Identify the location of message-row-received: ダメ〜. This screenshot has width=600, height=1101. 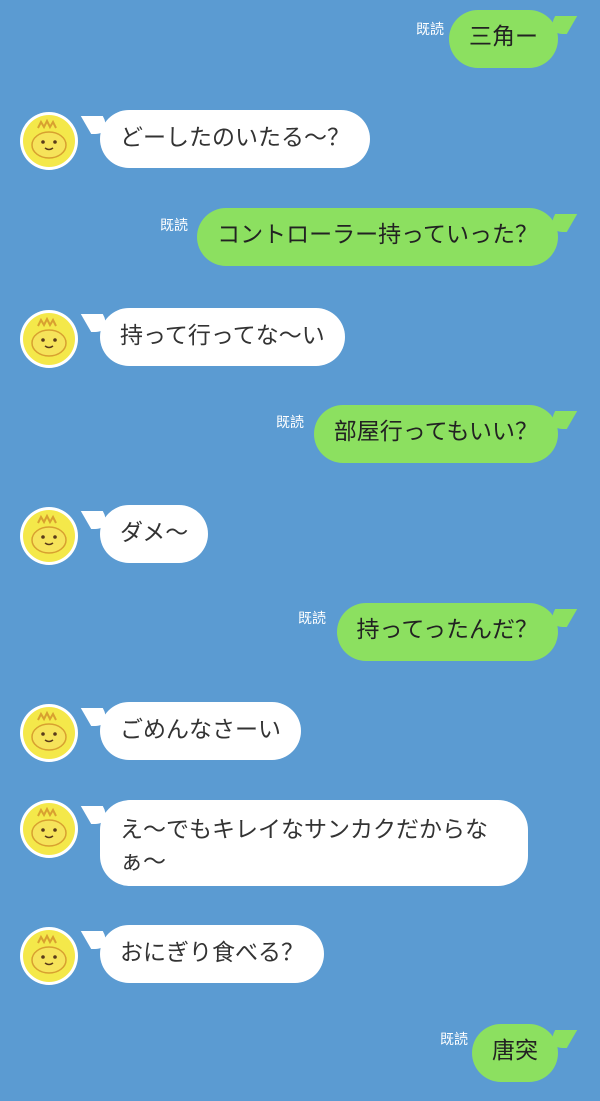
(300, 536).